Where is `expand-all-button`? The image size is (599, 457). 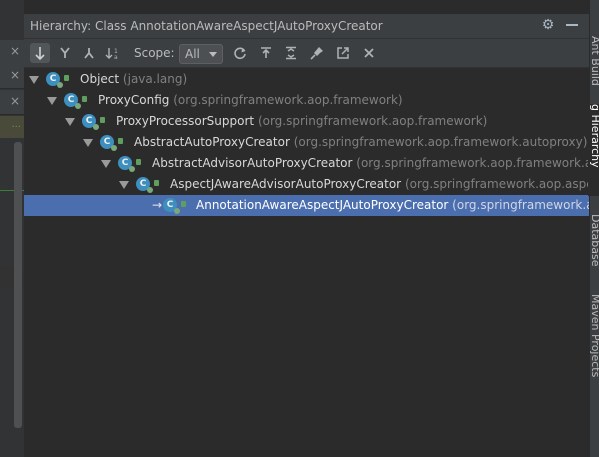 expand-all-button is located at coordinates (291, 53).